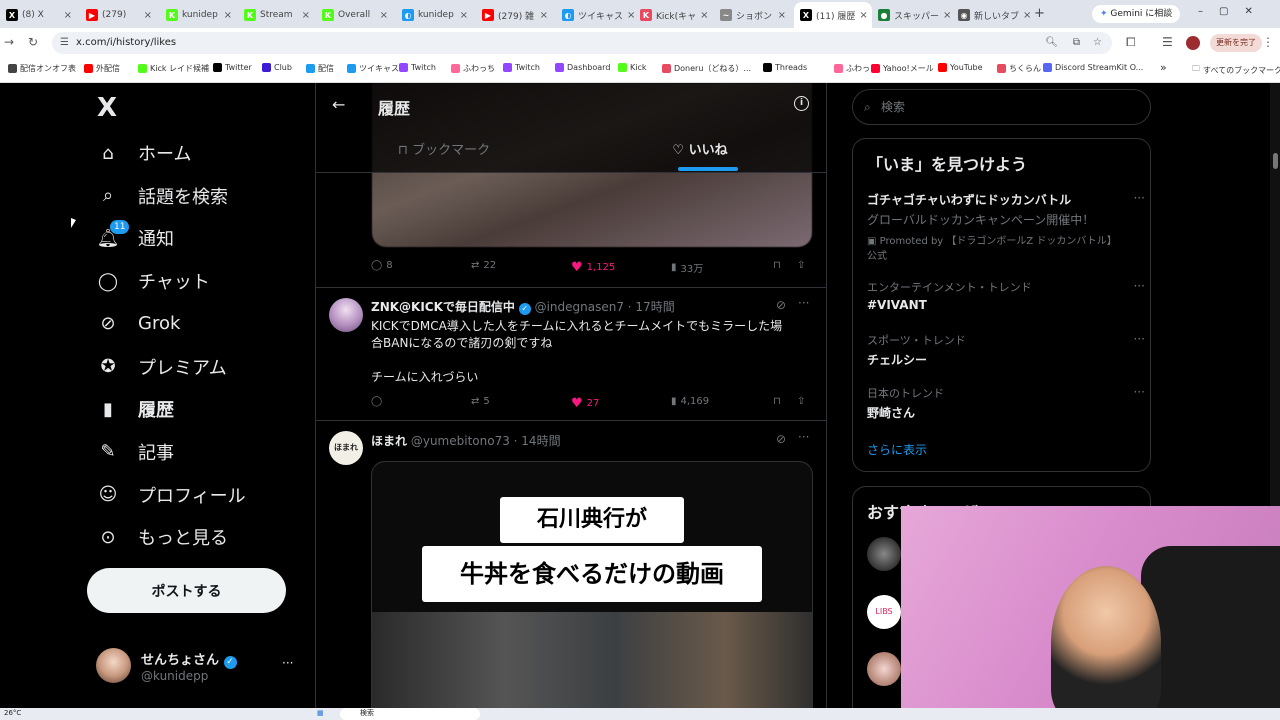 The image size is (1280, 720). Describe the element at coordinates (107, 108) in the screenshot. I see `x-logo: X` at that location.